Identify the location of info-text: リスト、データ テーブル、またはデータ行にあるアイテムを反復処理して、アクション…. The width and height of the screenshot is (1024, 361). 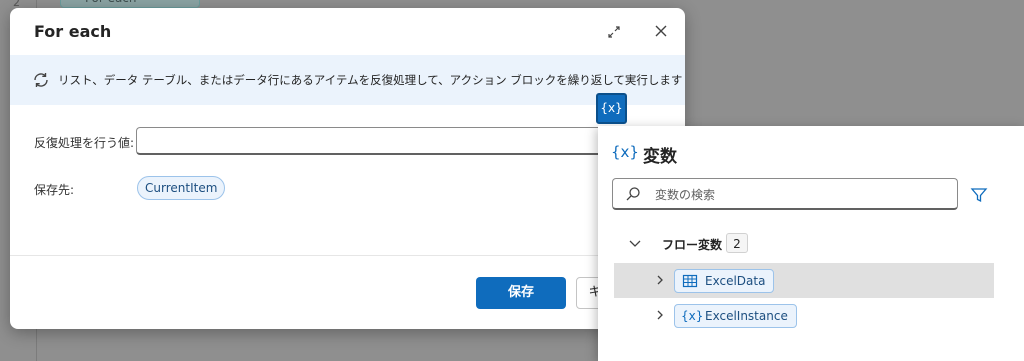
(371, 80).